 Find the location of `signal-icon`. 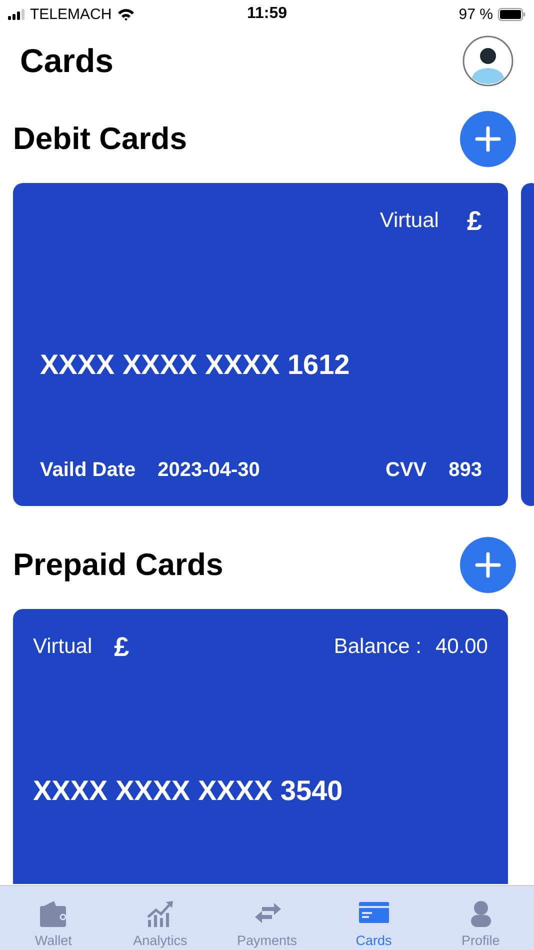

signal-icon is located at coordinates (16, 14).